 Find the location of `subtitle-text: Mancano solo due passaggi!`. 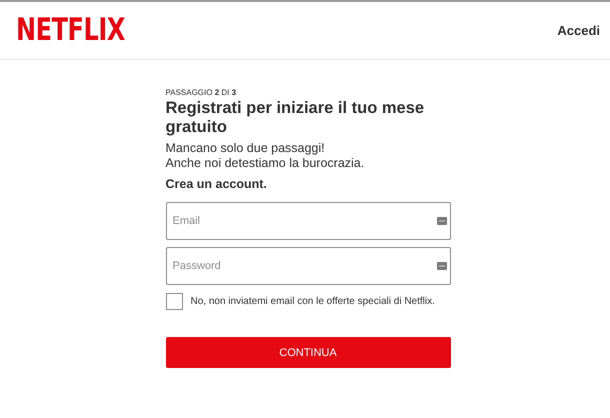

subtitle-text: Mancano solo due passaggi! is located at coordinates (246, 148).